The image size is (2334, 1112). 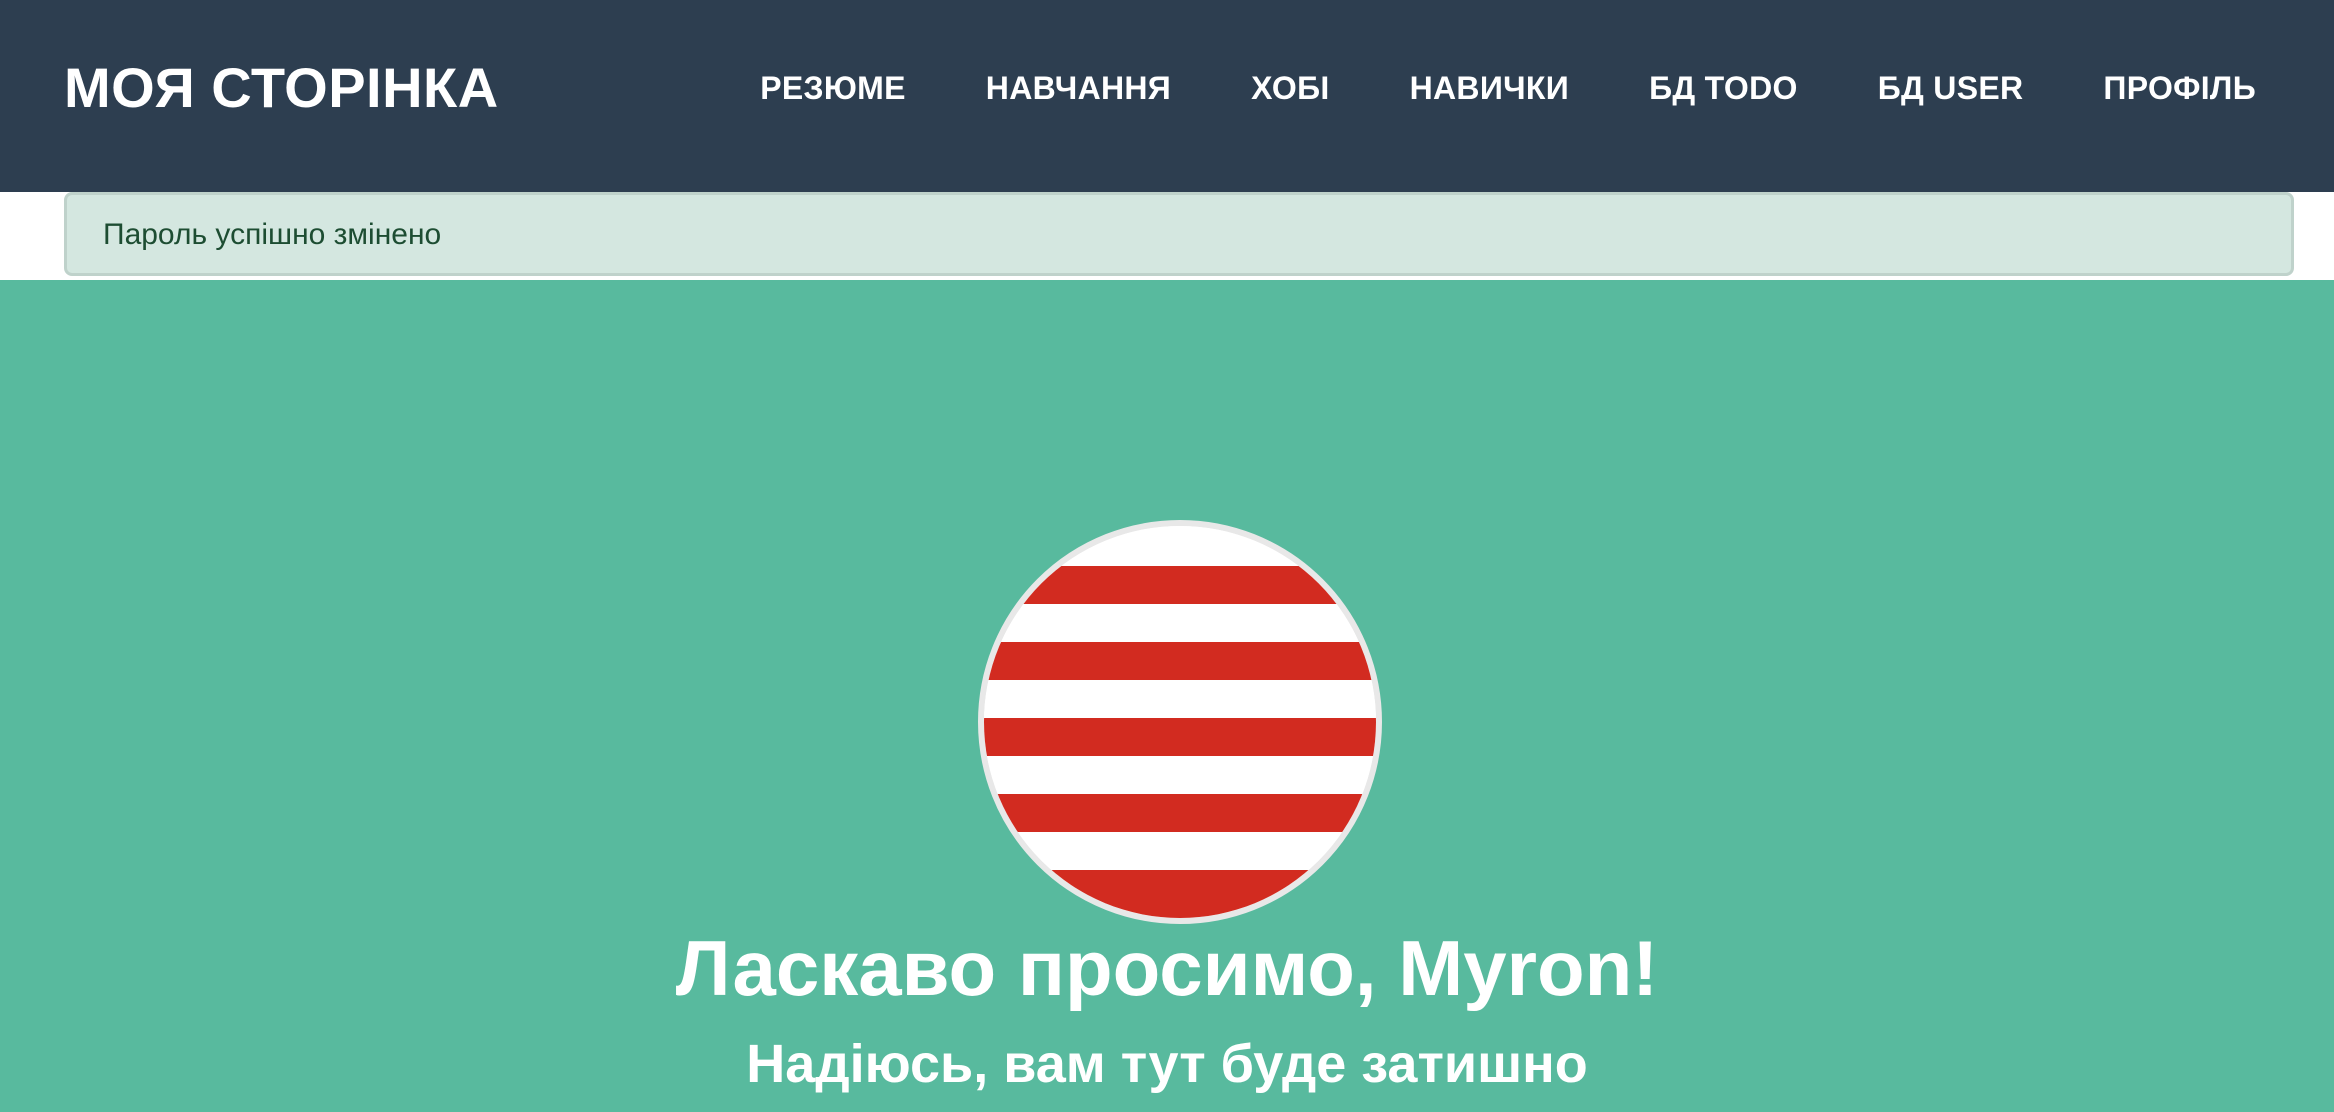 I want to click on nav-link-db-user: БД USER, so click(x=1951, y=88).